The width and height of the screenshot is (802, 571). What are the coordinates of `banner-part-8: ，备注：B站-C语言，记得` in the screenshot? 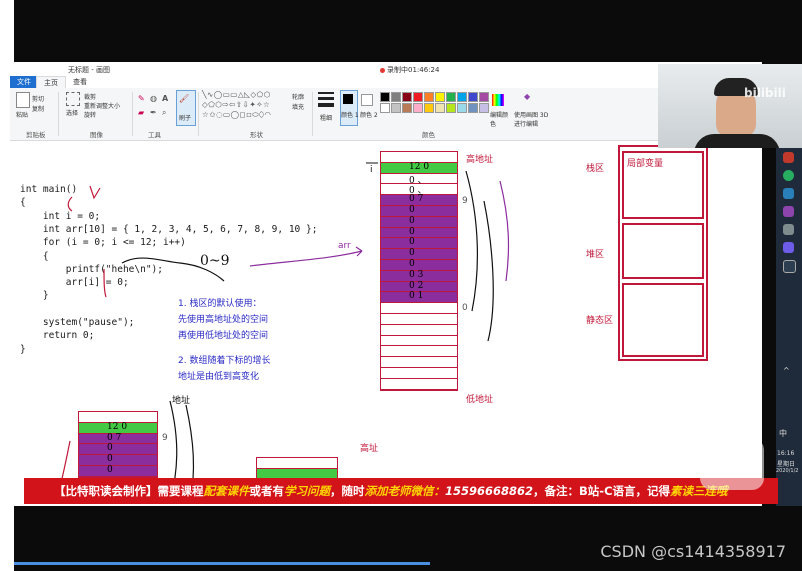 It's located at (602, 491).